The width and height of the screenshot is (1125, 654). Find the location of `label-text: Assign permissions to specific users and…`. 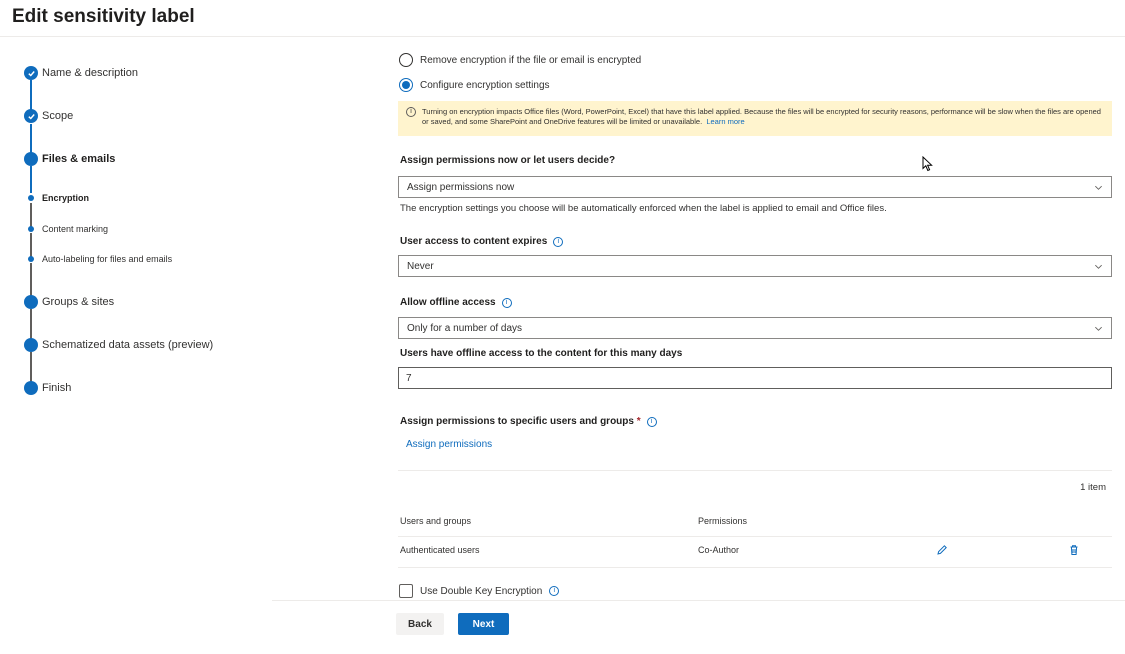

label-text: Assign permissions to specific users and… is located at coordinates (517, 421).